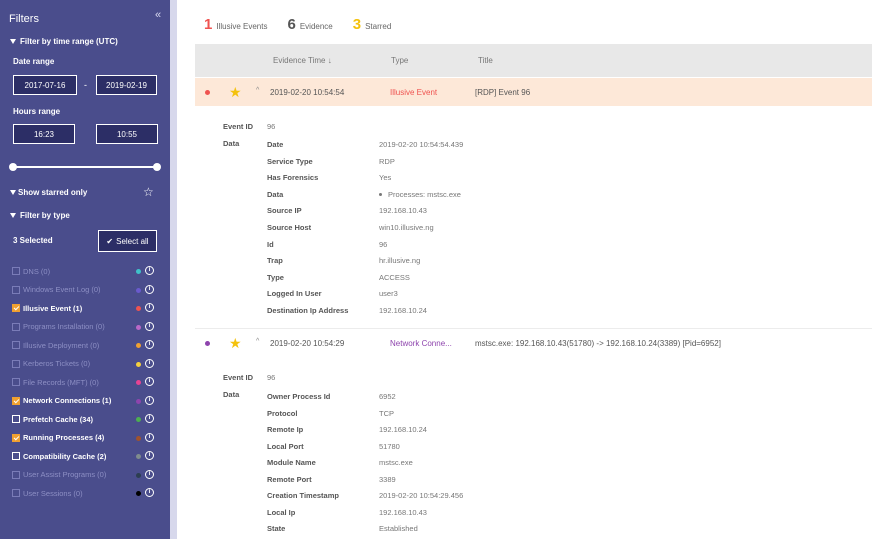  Describe the element at coordinates (84, 271) in the screenshot. I see `type-filter-item: DNS (0) i` at that location.